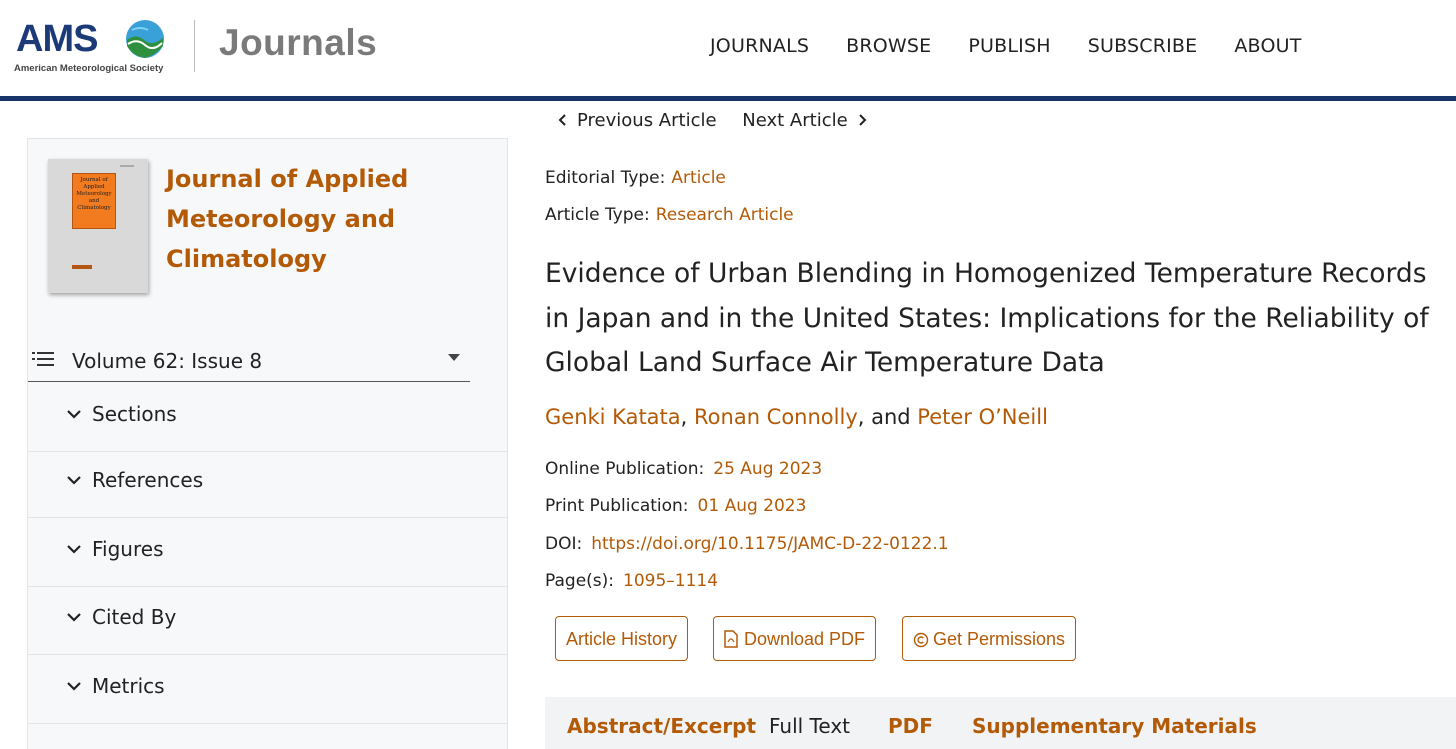 Image resolution: width=1456 pixels, height=749 pixels. I want to click on sidebar-item-figures: Figures, so click(267, 553).